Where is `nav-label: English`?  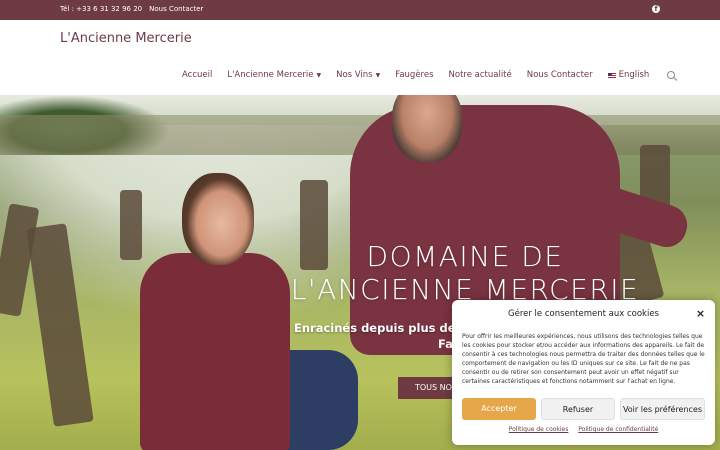
nav-label: English is located at coordinates (634, 75).